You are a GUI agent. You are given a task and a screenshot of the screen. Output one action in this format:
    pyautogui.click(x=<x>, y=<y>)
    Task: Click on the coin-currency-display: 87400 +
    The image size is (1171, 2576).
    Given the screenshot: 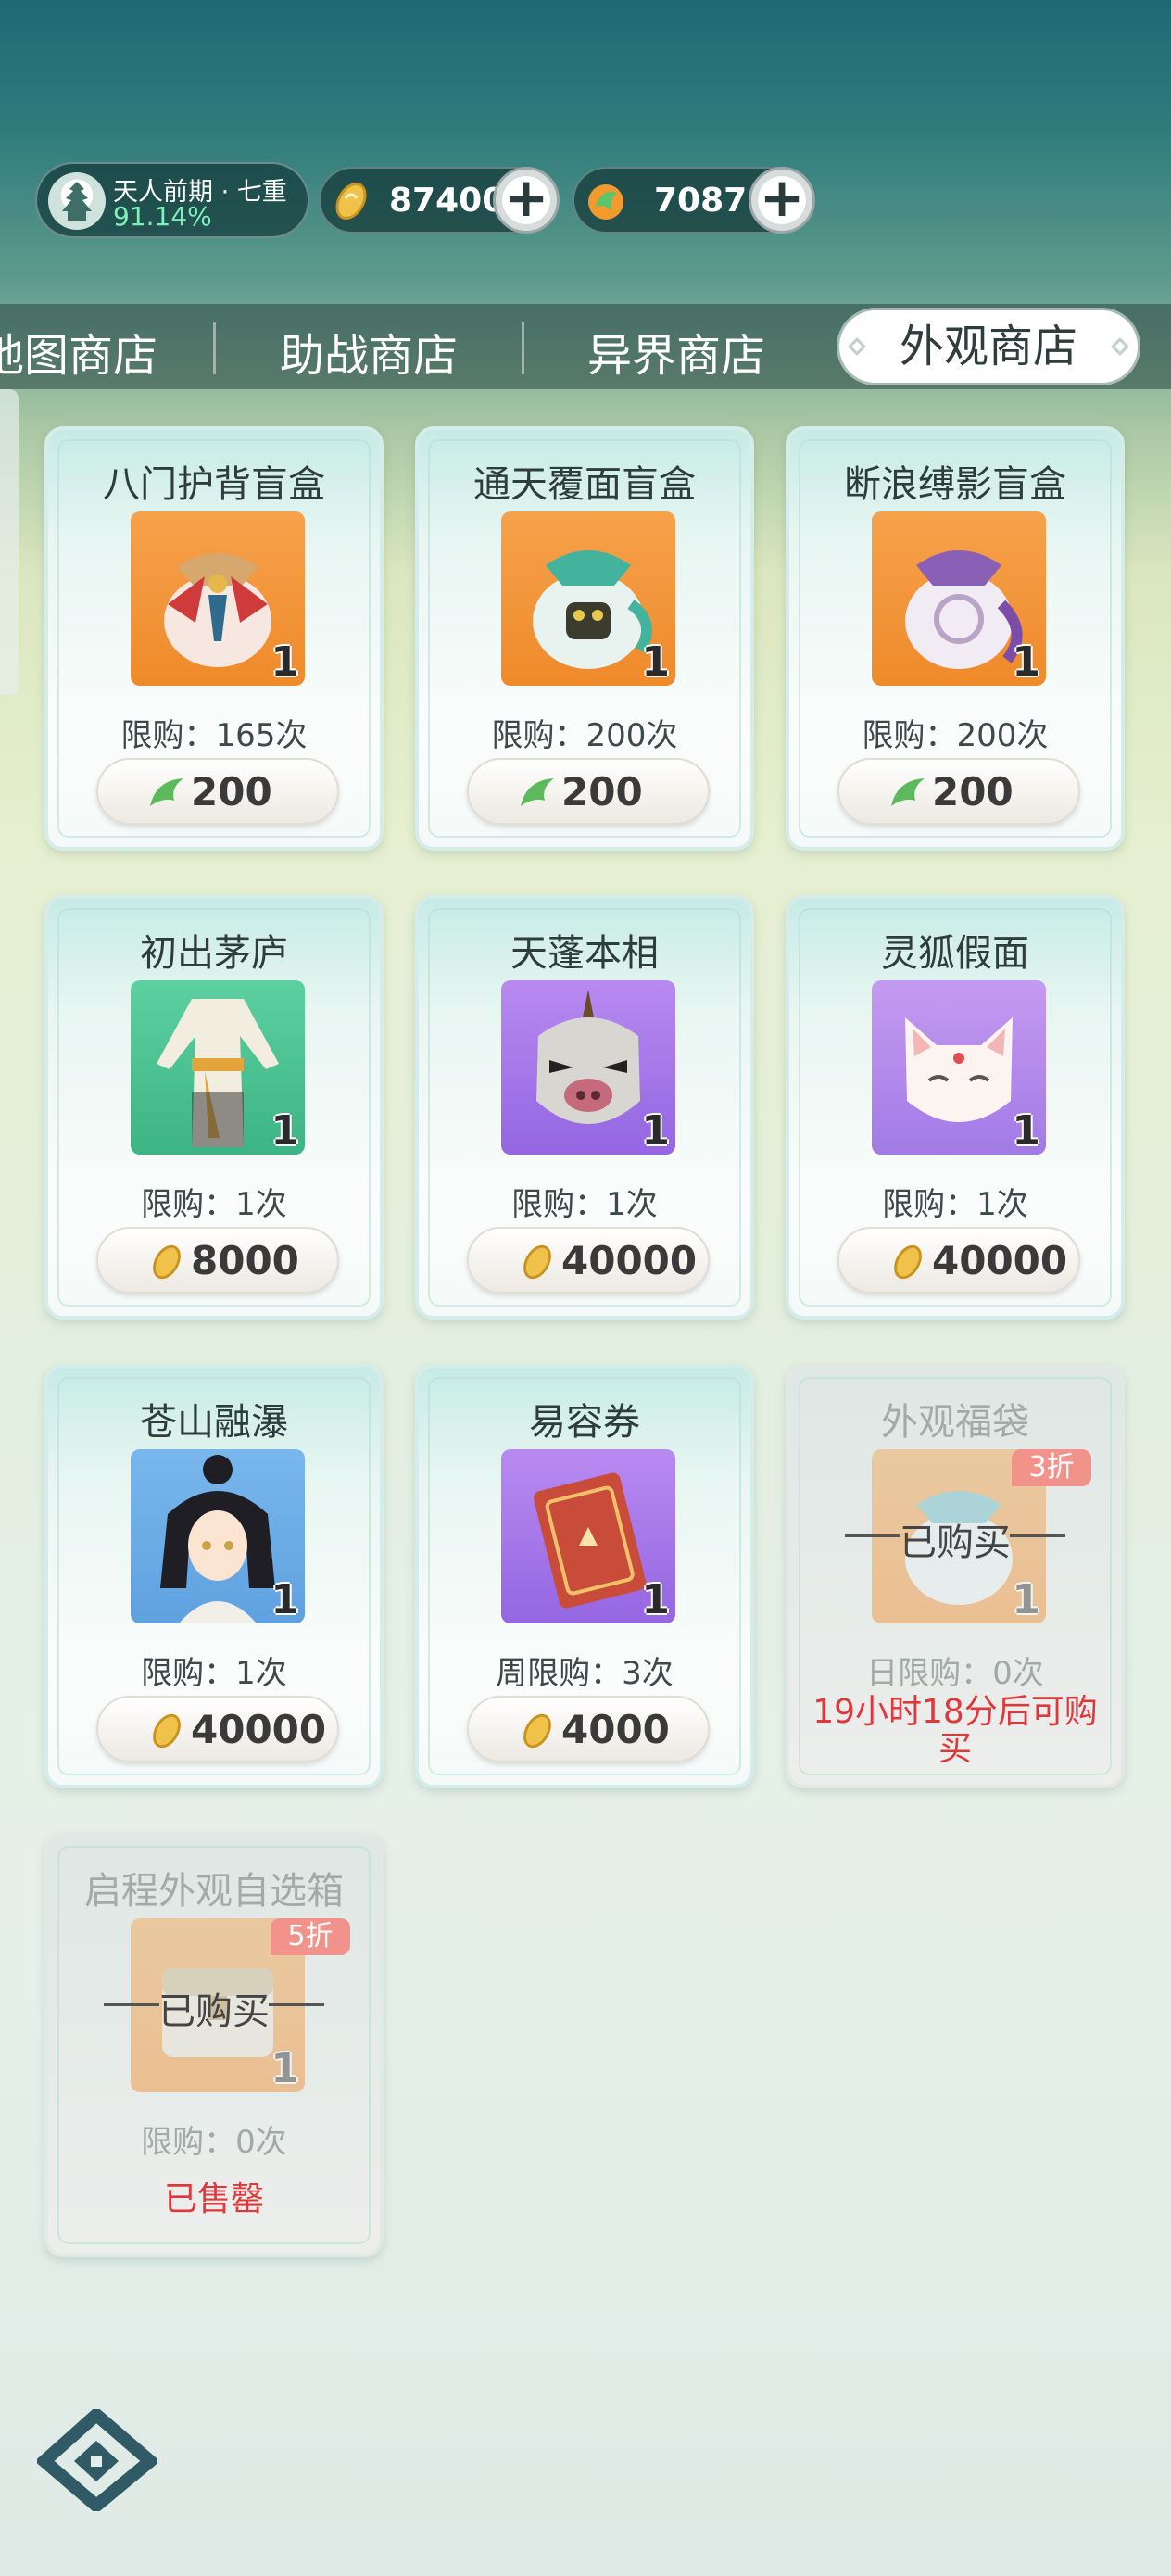 What is the action you would take?
    pyautogui.click(x=440, y=200)
    